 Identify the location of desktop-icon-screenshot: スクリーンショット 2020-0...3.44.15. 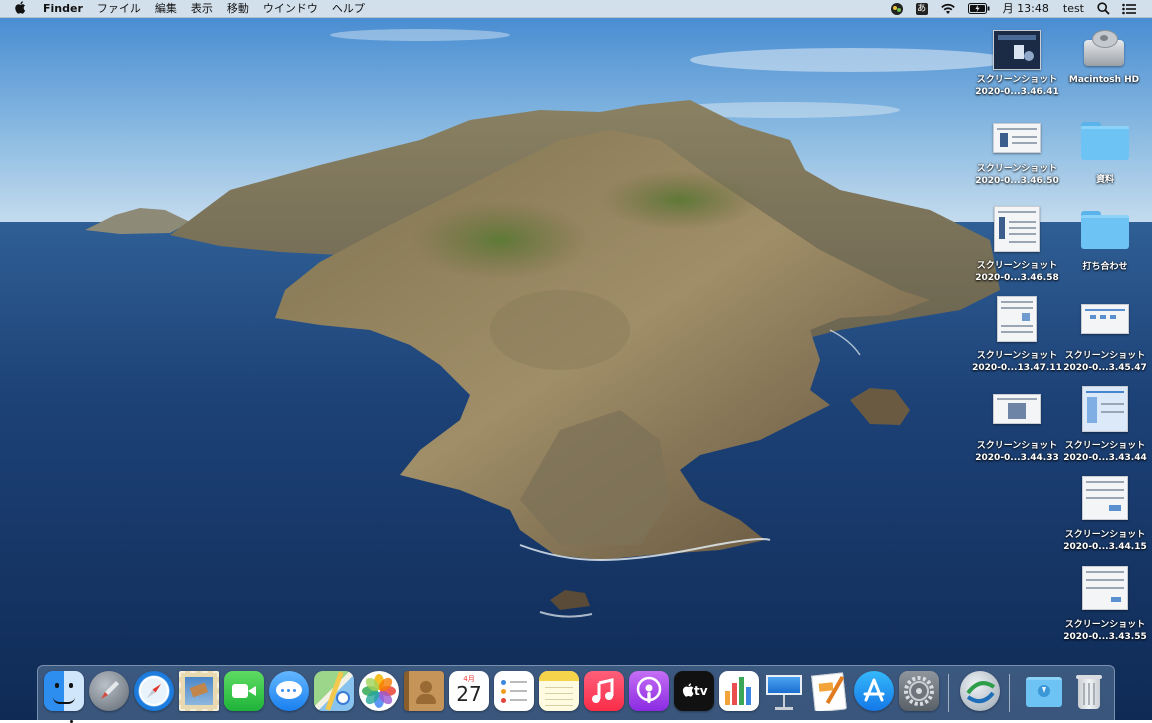
(1105, 514).